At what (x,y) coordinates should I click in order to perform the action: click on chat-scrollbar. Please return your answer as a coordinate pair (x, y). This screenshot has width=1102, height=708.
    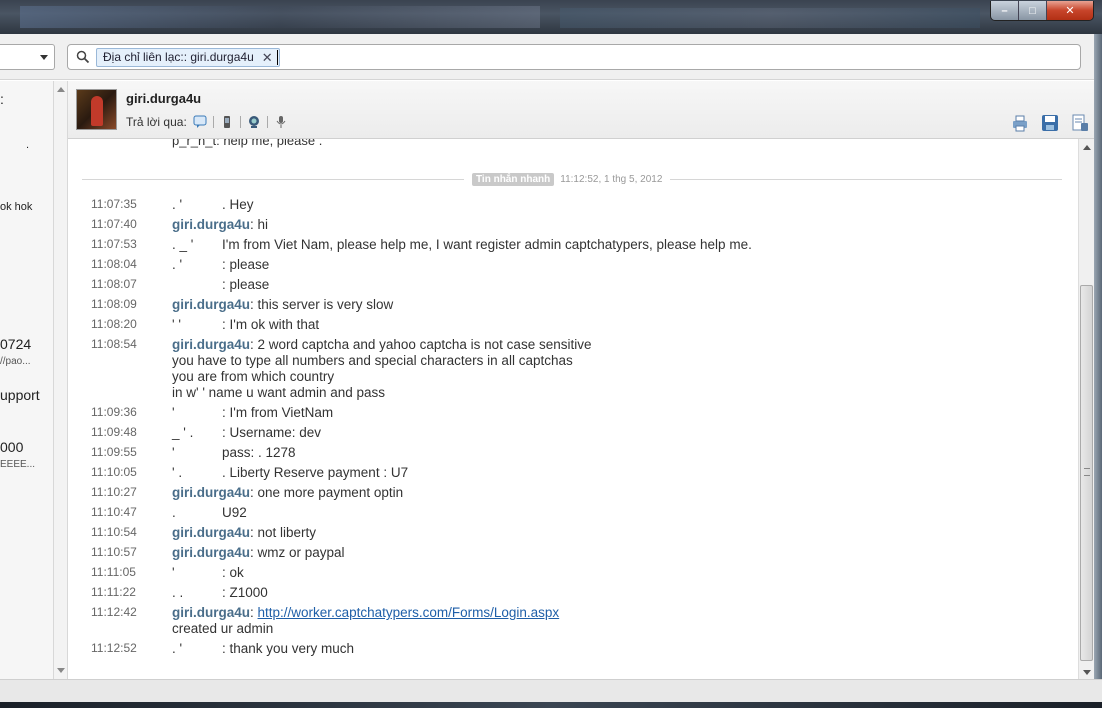
    Looking at the image, I should click on (1086, 409).